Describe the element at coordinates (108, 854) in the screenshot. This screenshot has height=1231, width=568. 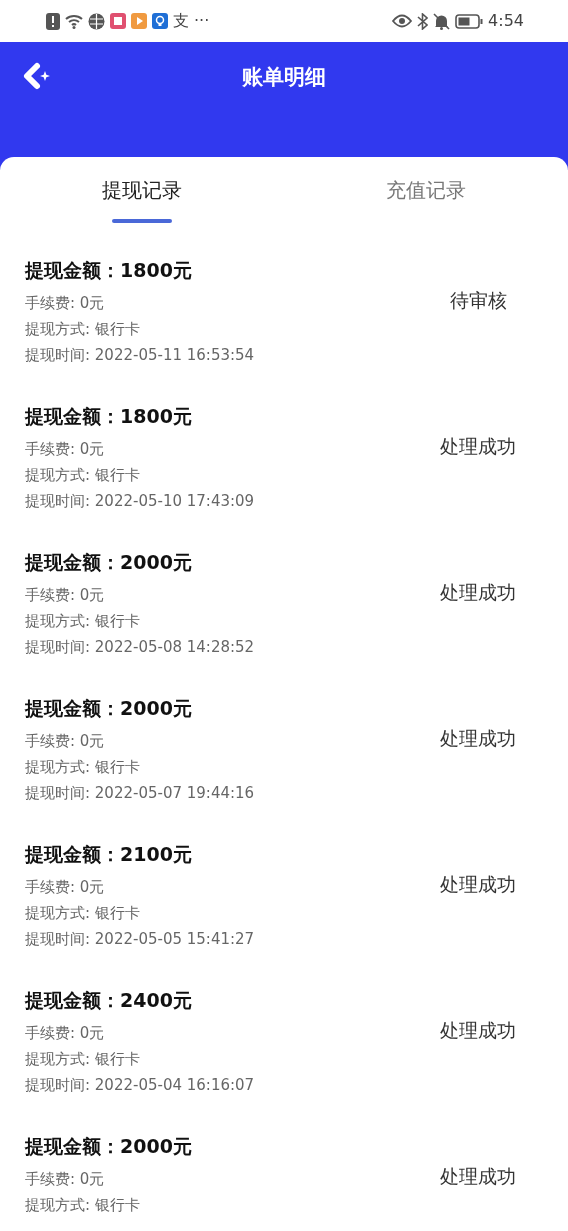
I see `withdrawal-amount: 提现金额：2100元` at that location.